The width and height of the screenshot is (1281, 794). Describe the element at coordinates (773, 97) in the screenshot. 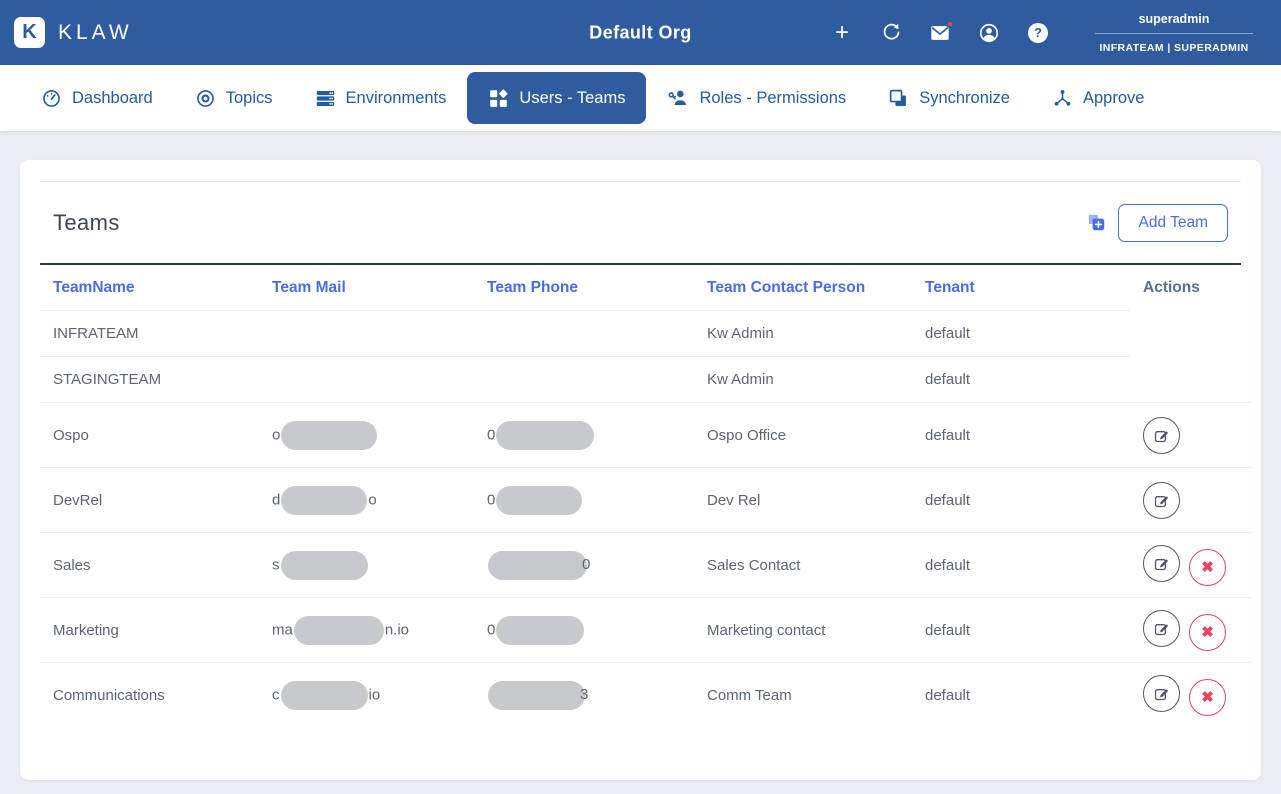

I see `tab-label: Roles - Permissions` at that location.